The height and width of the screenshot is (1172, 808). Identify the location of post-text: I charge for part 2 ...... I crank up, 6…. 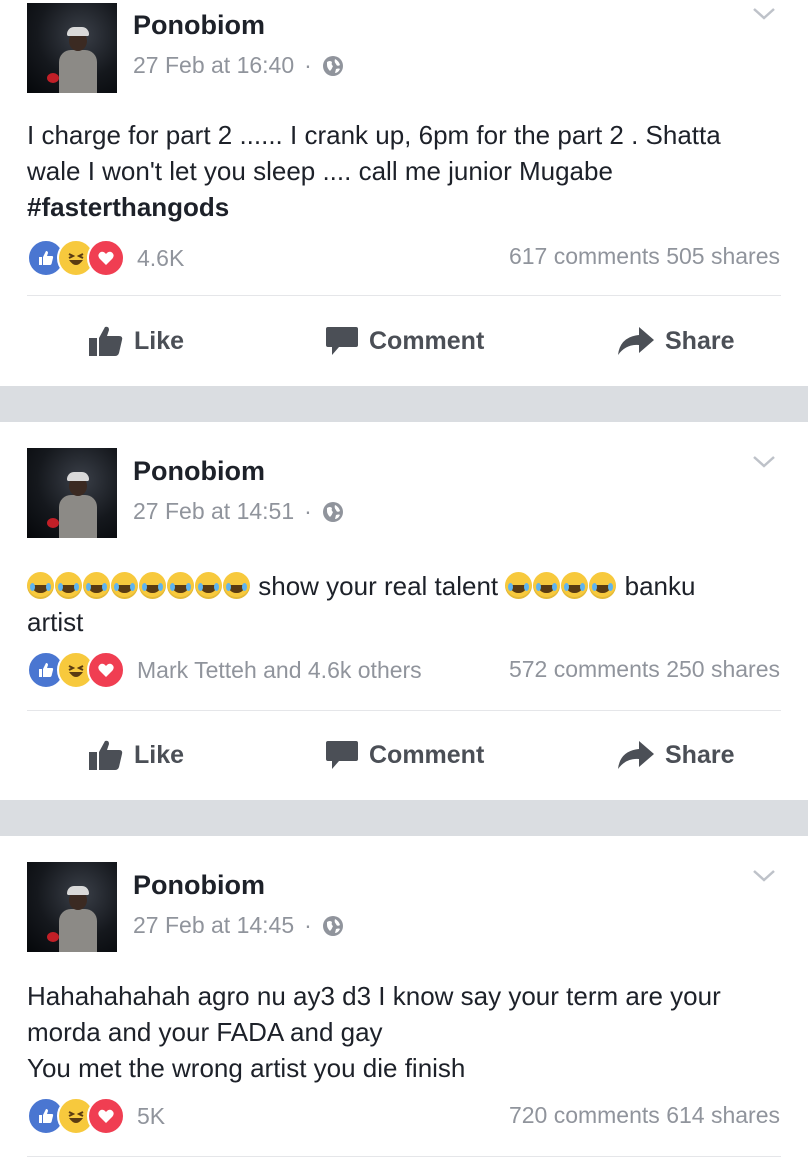
(407, 171).